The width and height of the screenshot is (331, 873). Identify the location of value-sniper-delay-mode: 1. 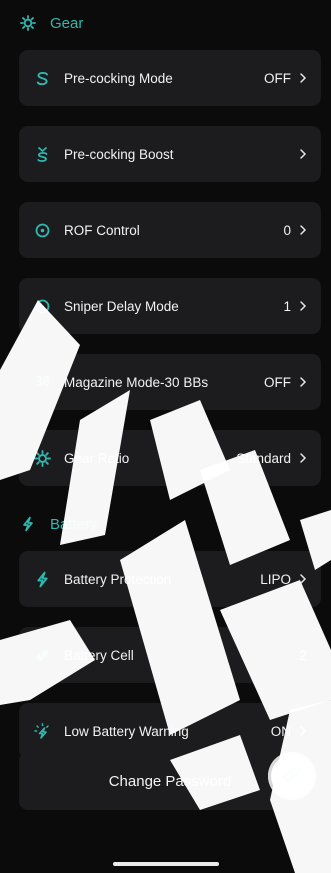
(287, 306).